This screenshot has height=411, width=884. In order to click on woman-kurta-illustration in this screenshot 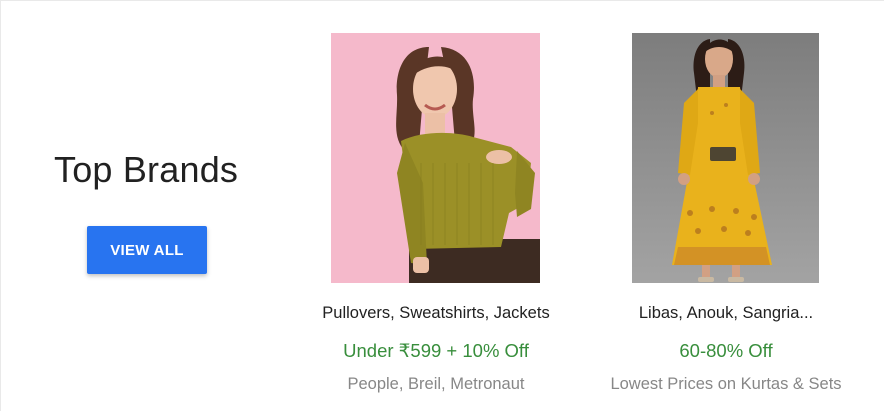, I will do `click(725, 158)`.